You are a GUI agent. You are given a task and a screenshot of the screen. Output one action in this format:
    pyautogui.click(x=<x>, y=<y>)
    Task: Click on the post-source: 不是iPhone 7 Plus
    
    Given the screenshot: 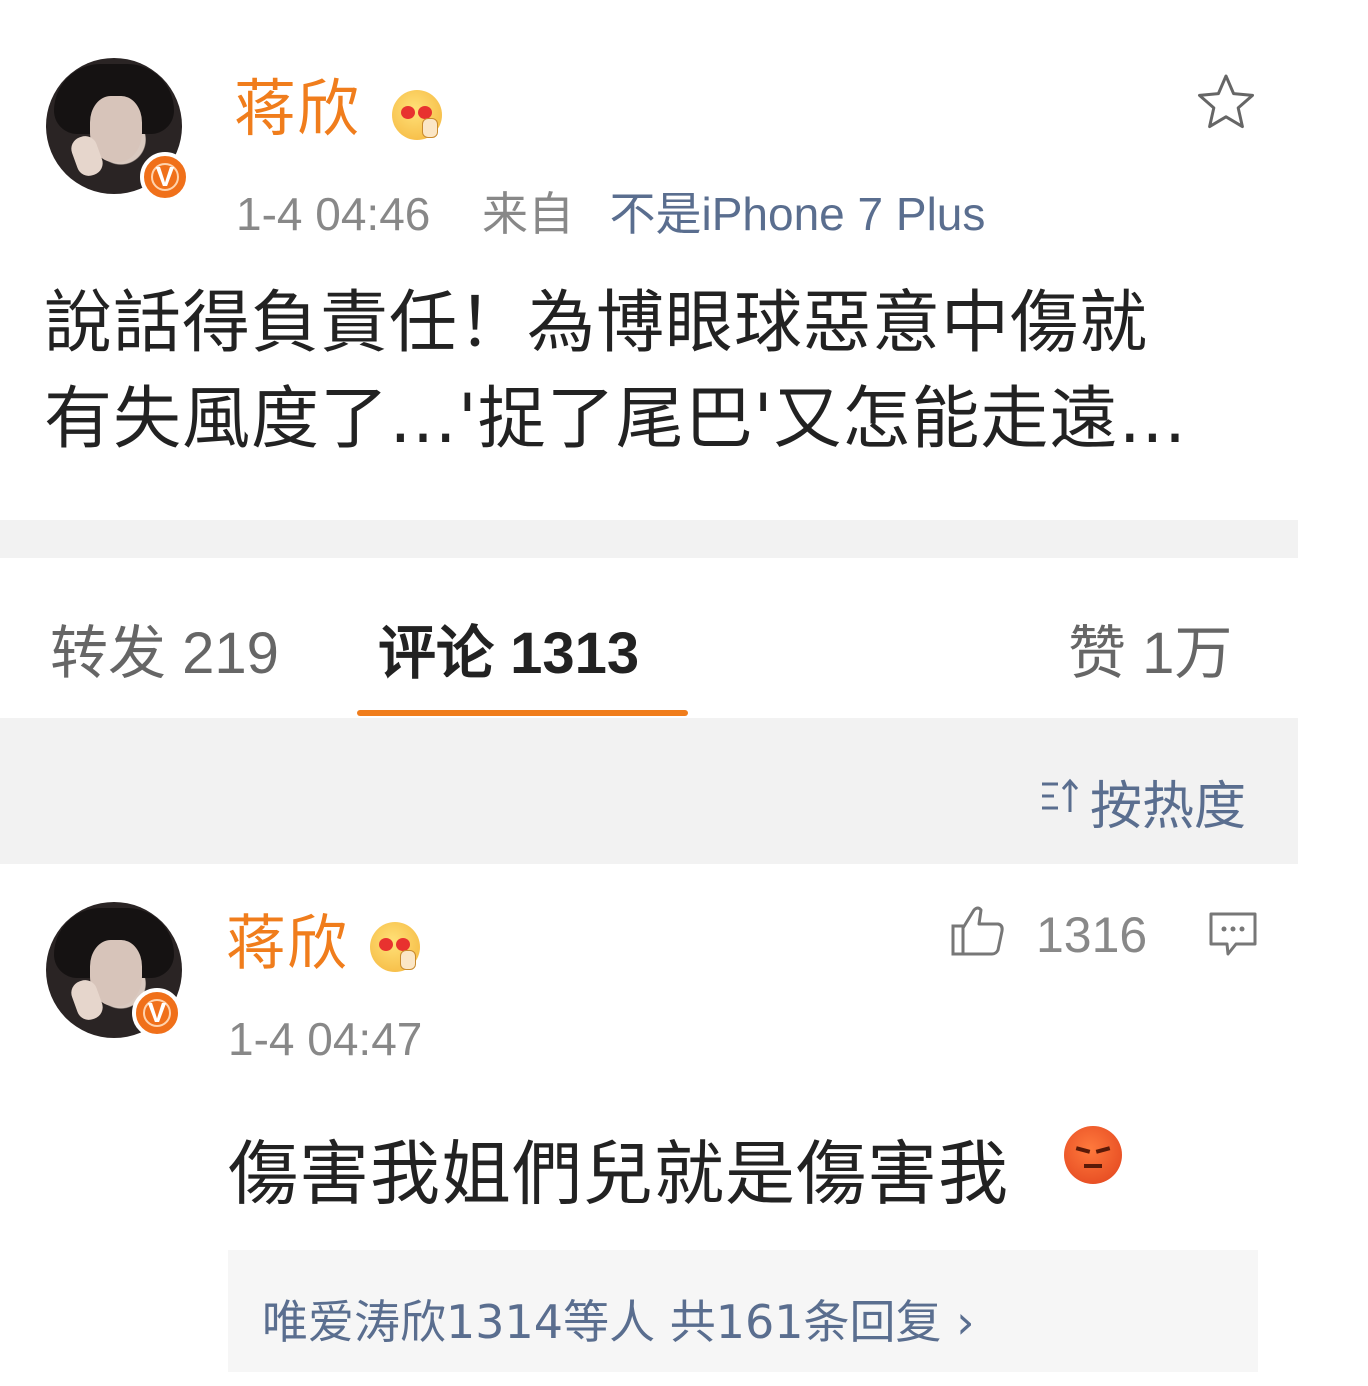 What is the action you would take?
    pyautogui.click(x=798, y=214)
    